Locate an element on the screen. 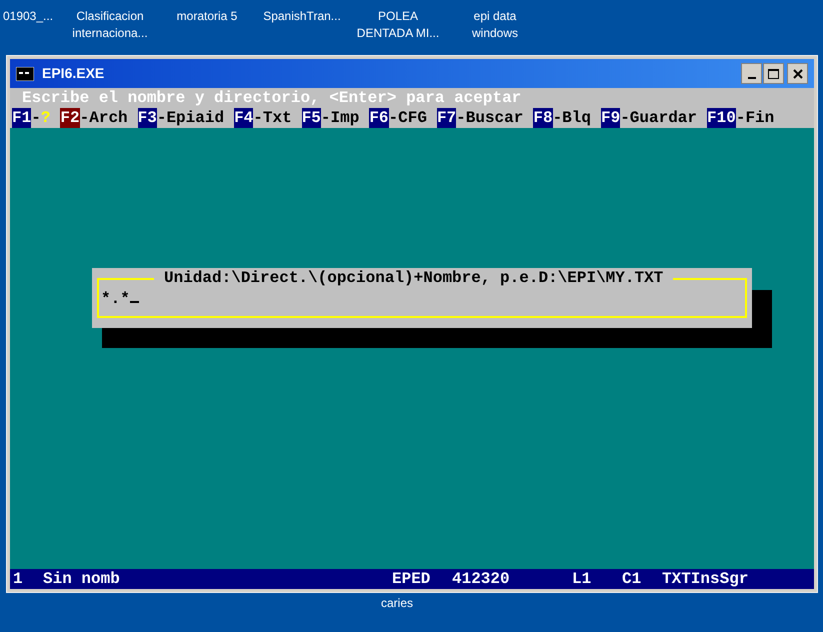 The height and width of the screenshot is (632, 823). window-title: EPI6.EXE is located at coordinates (73, 73).